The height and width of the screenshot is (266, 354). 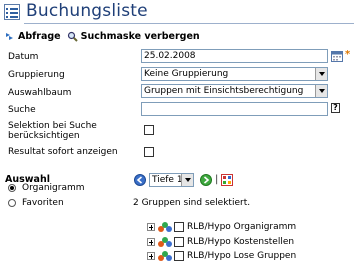 What do you see at coordinates (40, 93) in the screenshot?
I see `auswahlbaum-label: Auswahlbaum` at bounding box center [40, 93].